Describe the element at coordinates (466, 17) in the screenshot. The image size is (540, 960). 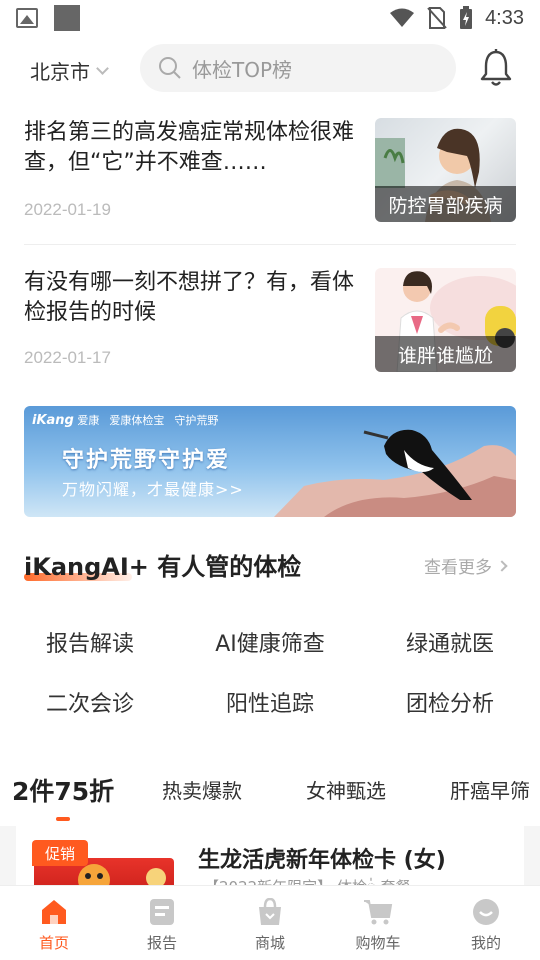
I see `battery-charging-icon` at that location.